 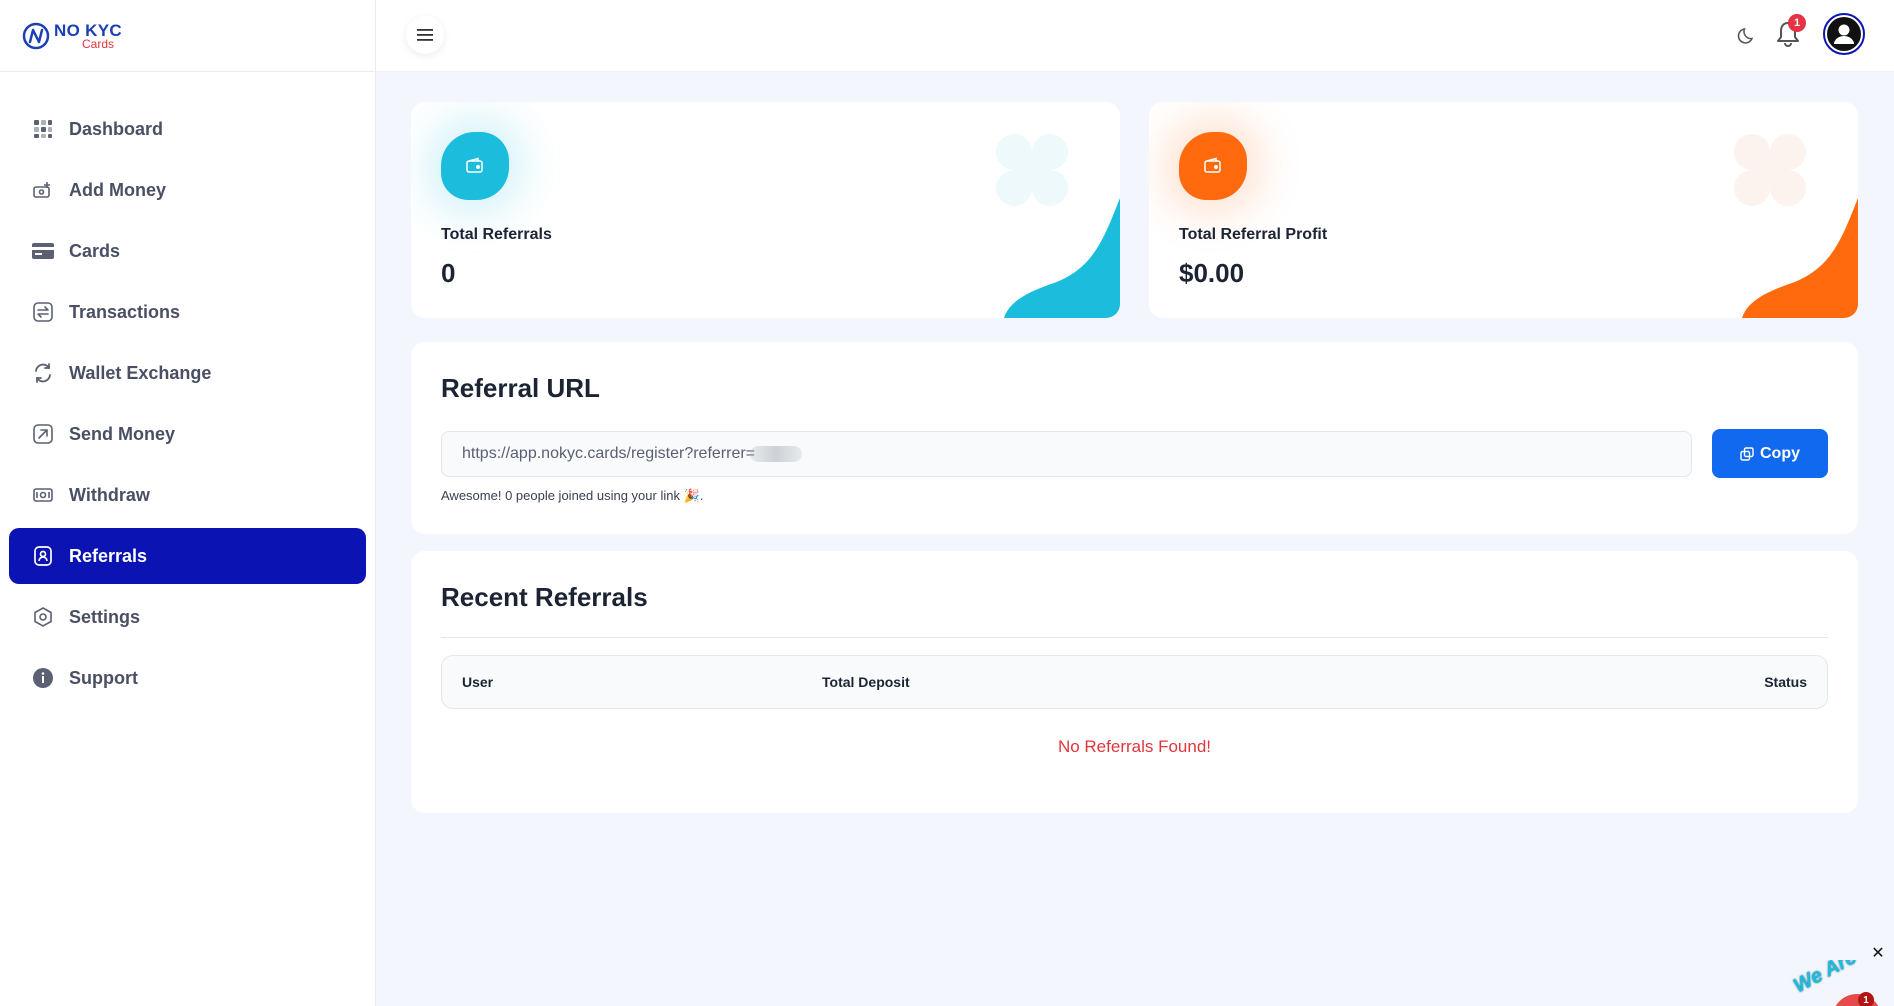 I want to click on exchange-icon, so click(x=43, y=373).